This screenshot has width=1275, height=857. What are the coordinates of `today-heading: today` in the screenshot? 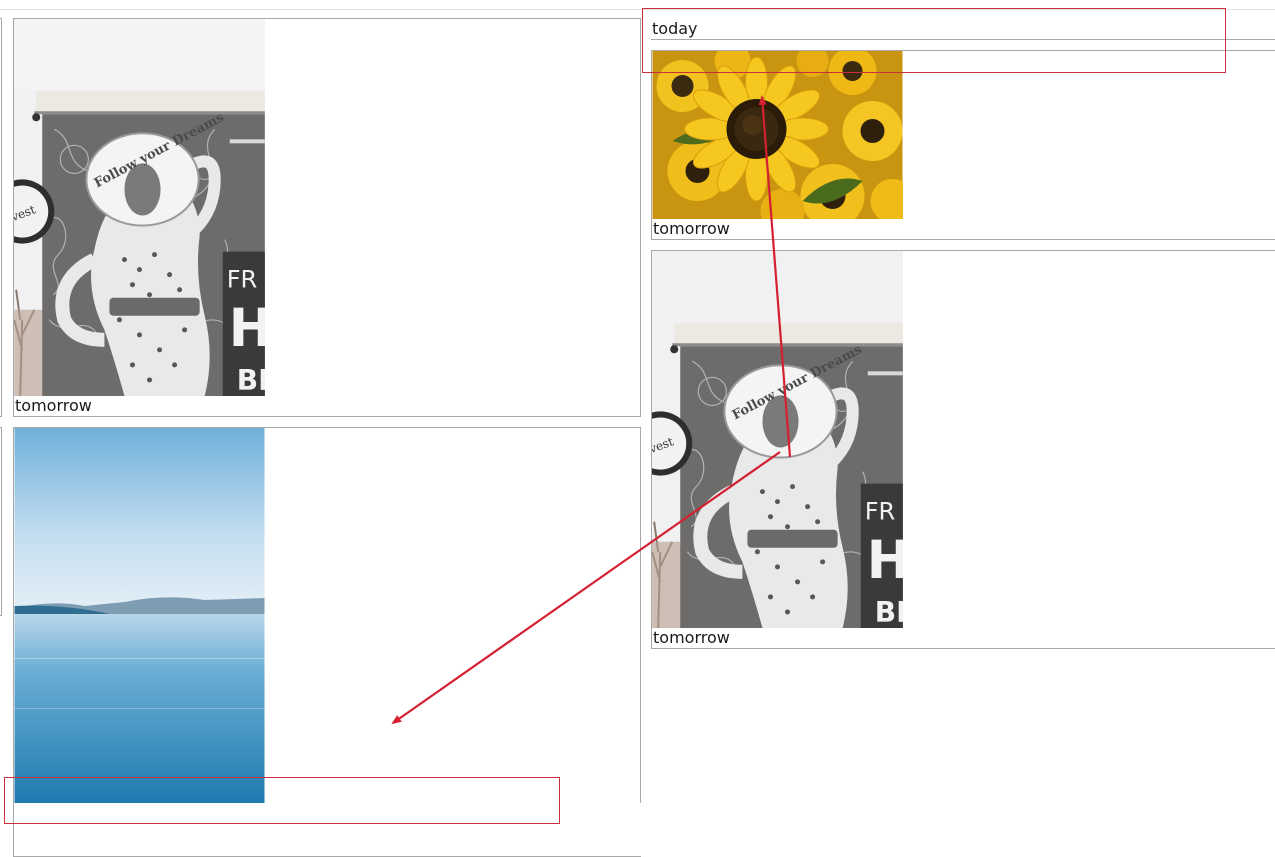 It's located at (675, 28).